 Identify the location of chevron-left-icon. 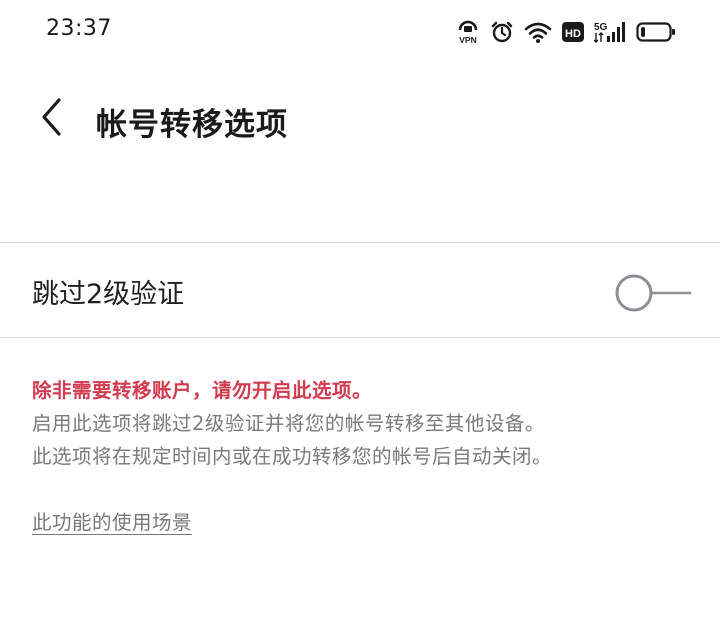
(52, 119).